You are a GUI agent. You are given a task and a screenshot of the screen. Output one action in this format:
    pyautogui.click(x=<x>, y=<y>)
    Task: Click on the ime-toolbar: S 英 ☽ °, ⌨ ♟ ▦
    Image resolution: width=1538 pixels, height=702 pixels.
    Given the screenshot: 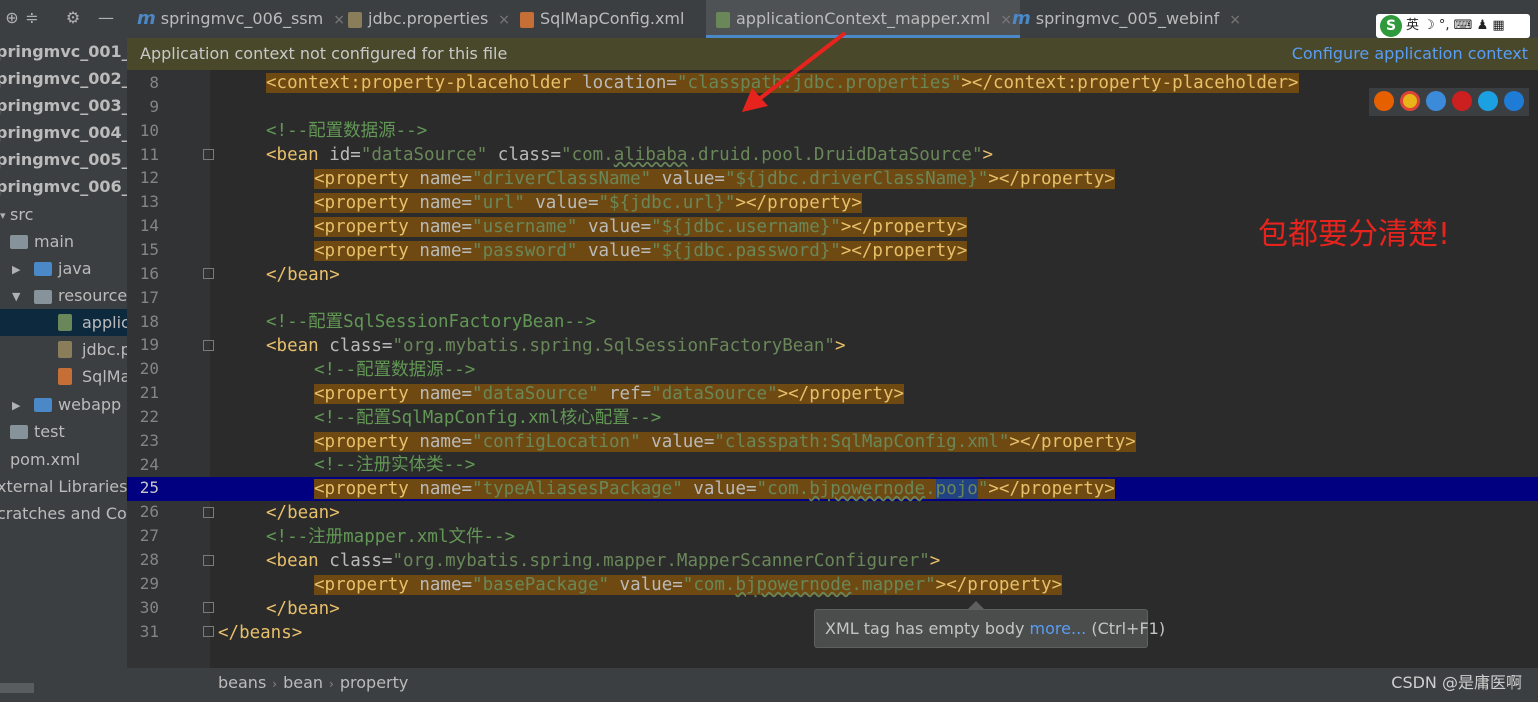 What is the action you would take?
    pyautogui.click(x=1453, y=26)
    